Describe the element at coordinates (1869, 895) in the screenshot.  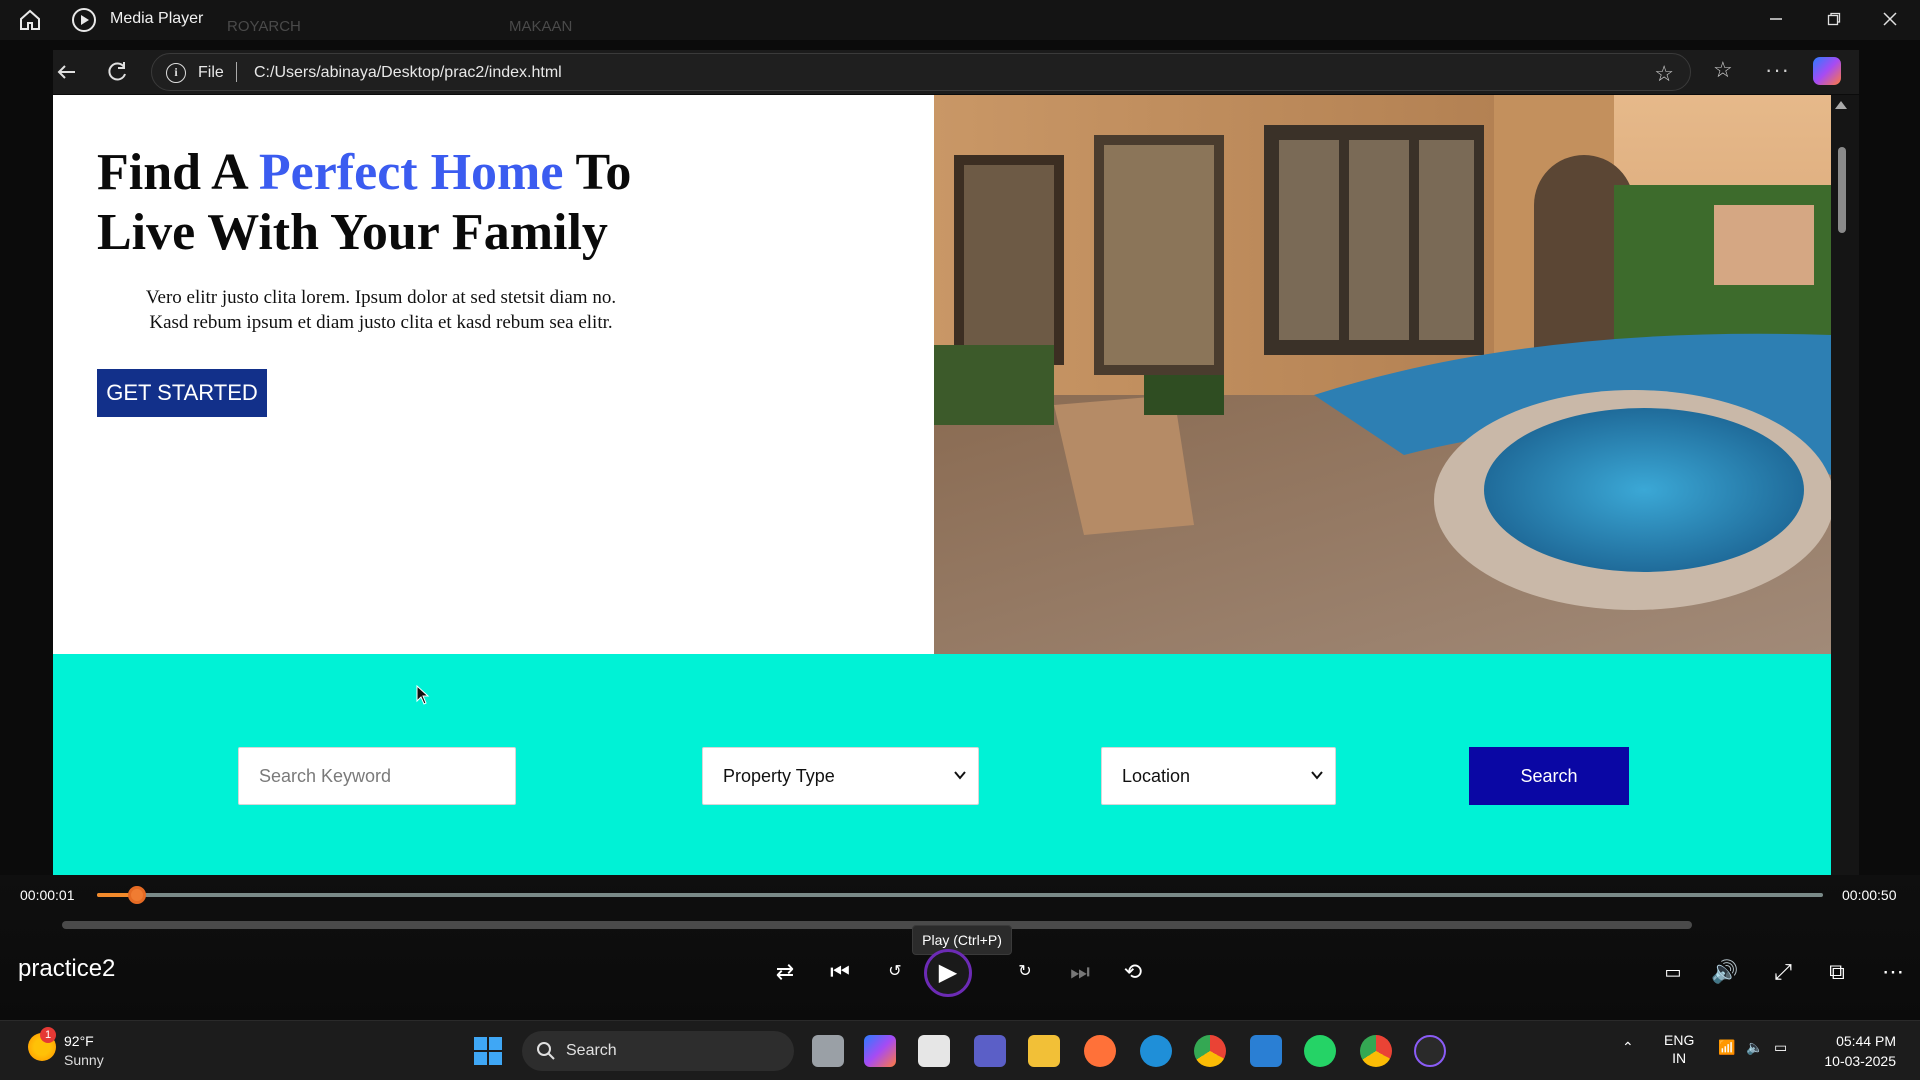
I see `total-time: 00:00:50` at that location.